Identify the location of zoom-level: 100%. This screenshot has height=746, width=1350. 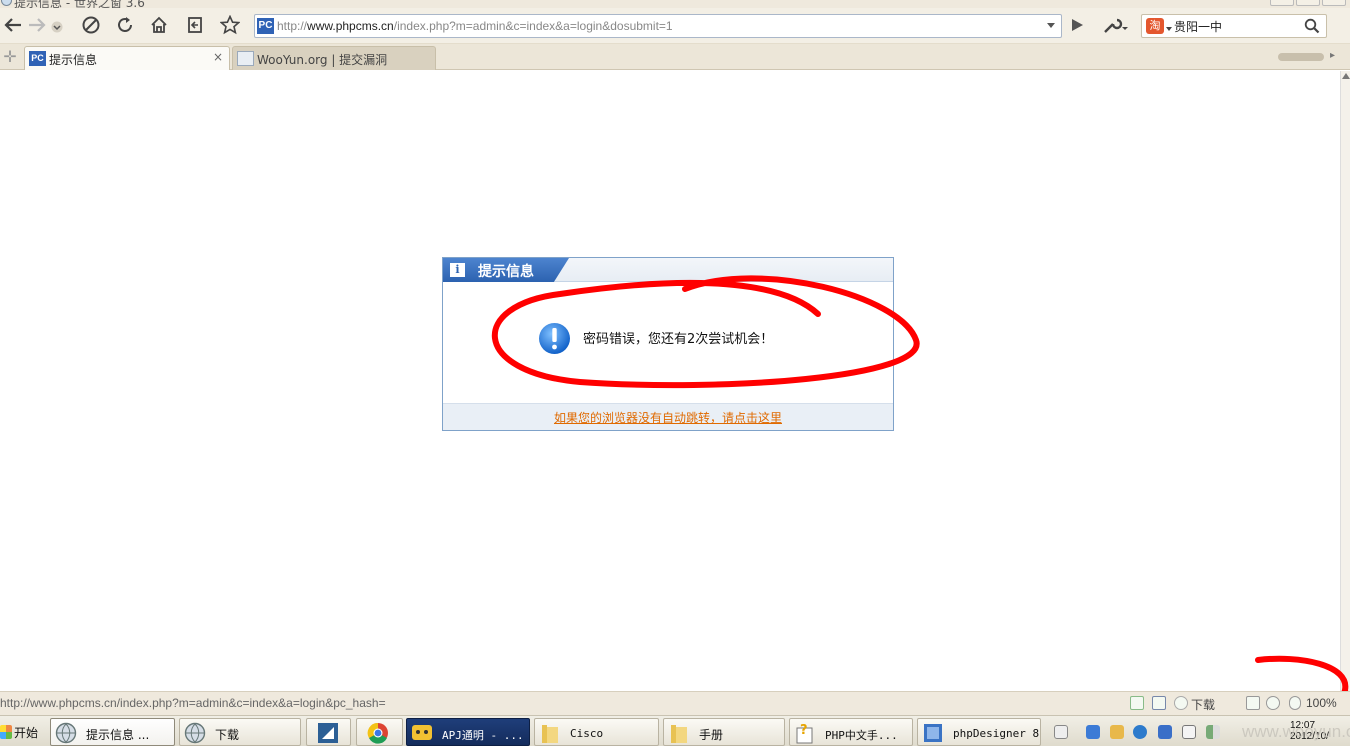
(1321, 703).